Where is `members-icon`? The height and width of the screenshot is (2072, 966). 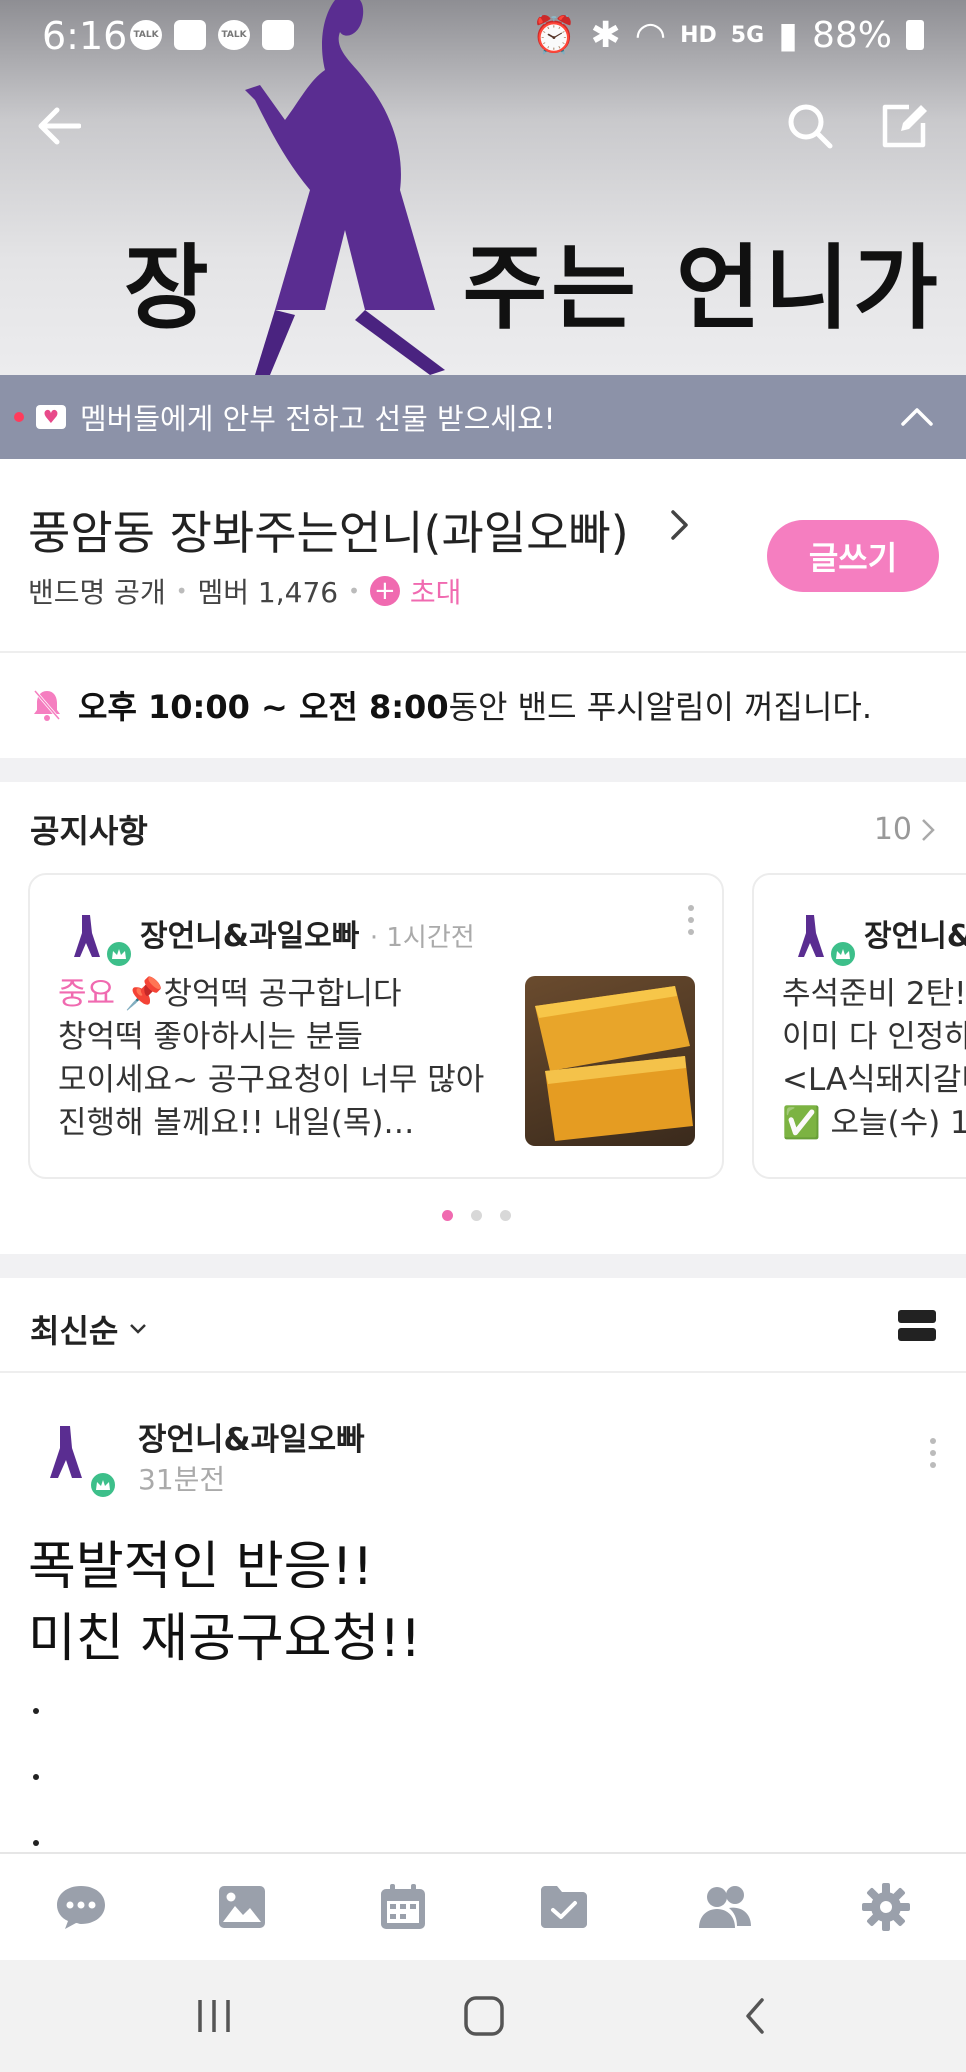
members-icon is located at coordinates (724, 1907).